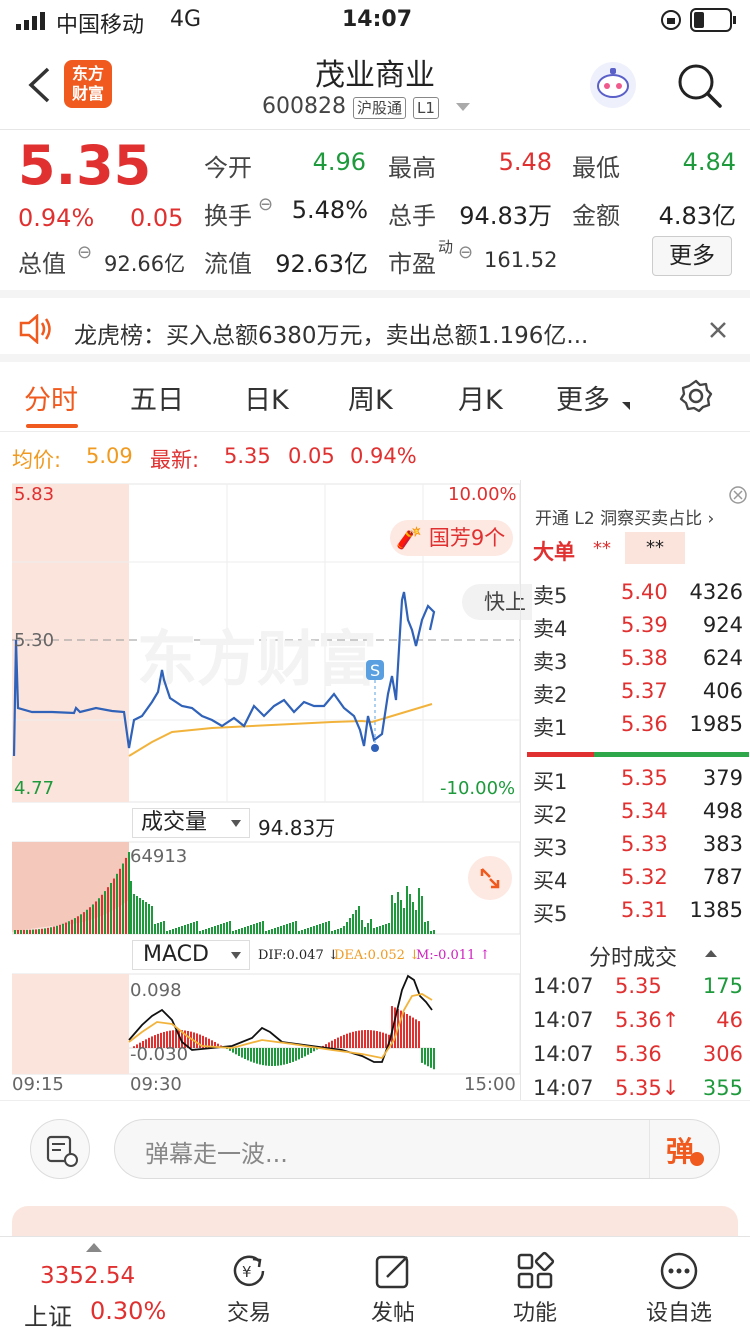  What do you see at coordinates (379, 108) in the screenshot?
I see `hk-connect-tag: 沪股通` at bounding box center [379, 108].